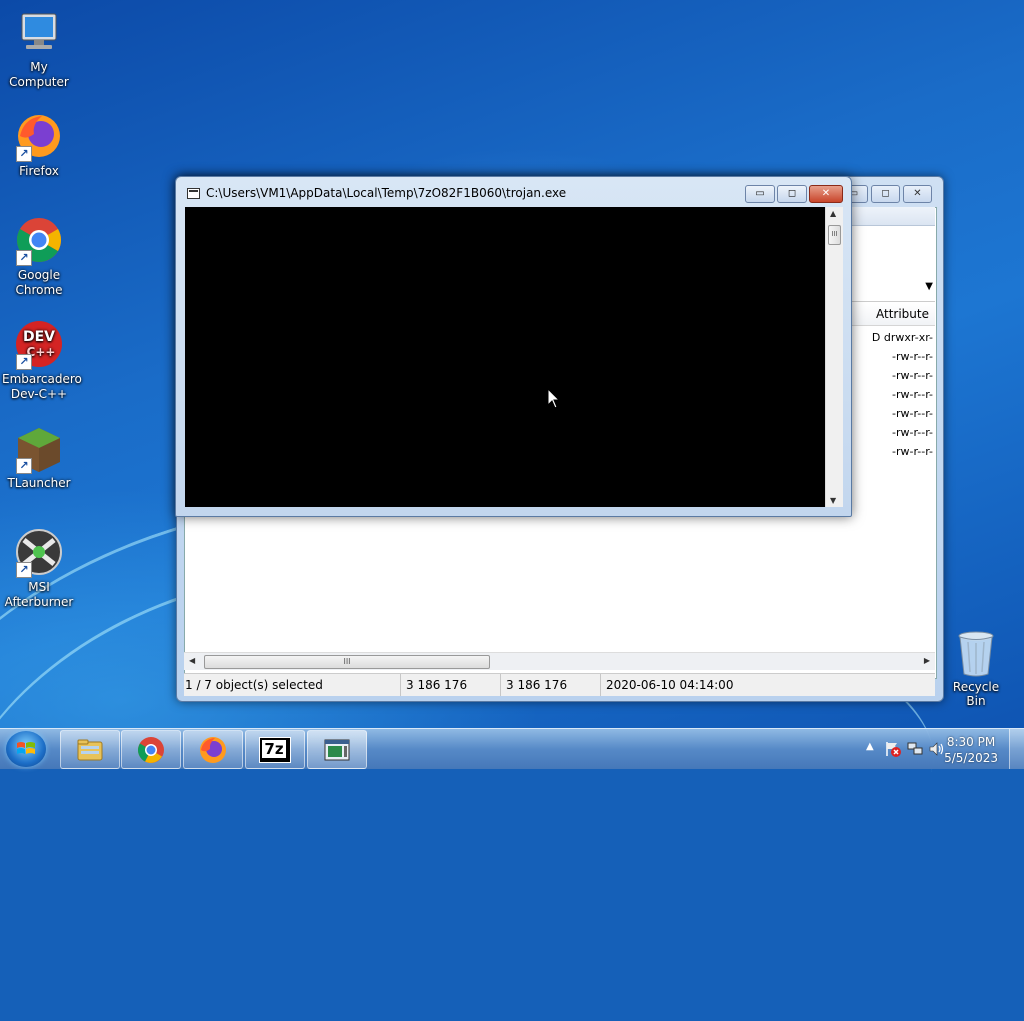 The width and height of the screenshot is (1024, 1021). What do you see at coordinates (1016, 749) in the screenshot?
I see `show-desktop-button` at bounding box center [1016, 749].